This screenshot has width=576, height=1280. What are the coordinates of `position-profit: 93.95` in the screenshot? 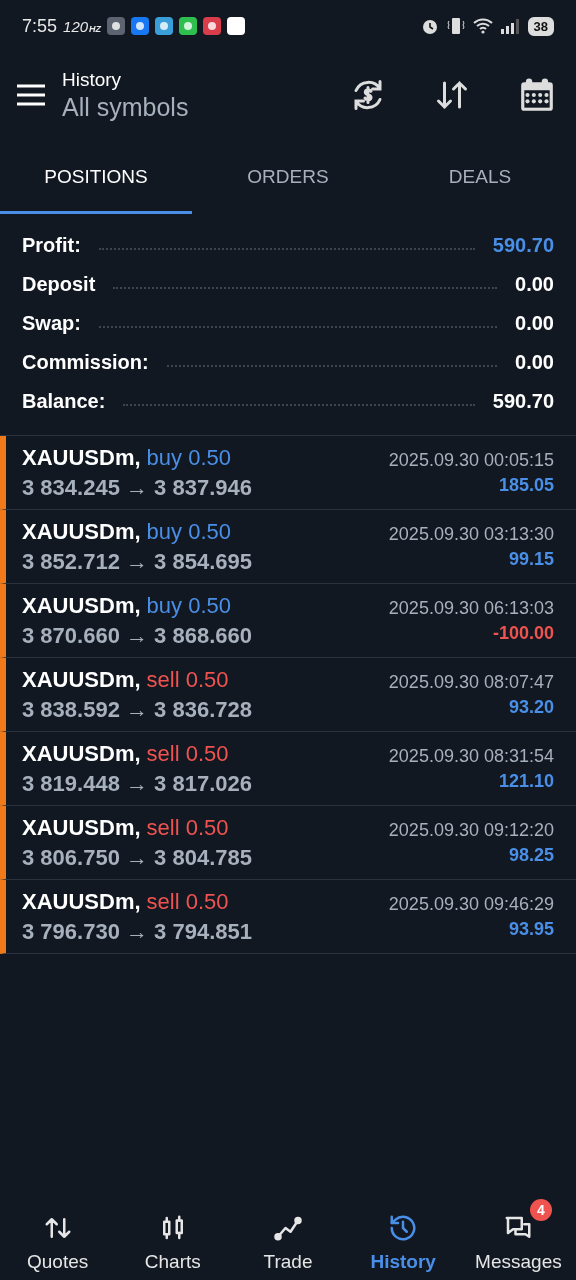 It's located at (531, 929).